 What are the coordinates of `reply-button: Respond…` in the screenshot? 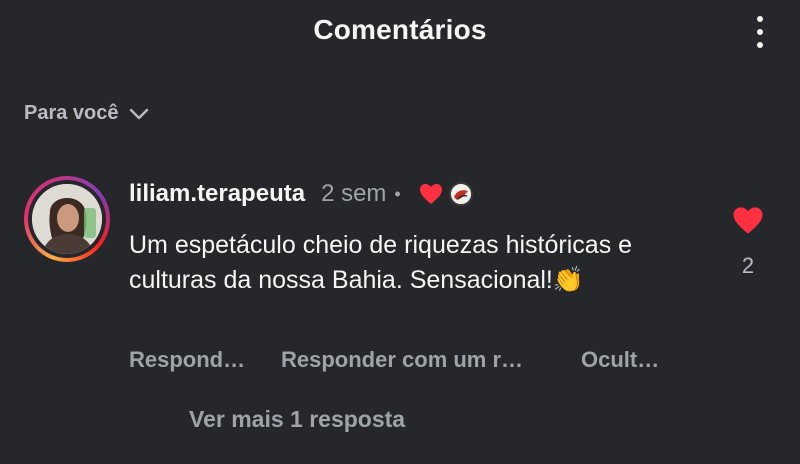 It's located at (187, 360).